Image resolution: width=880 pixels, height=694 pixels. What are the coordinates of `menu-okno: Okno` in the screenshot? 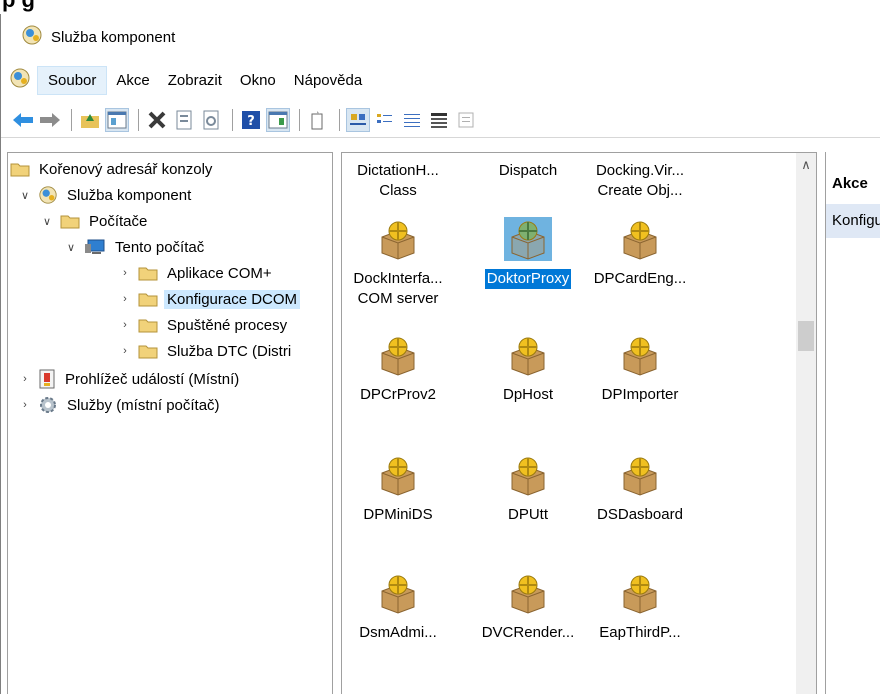 It's located at (258, 80).